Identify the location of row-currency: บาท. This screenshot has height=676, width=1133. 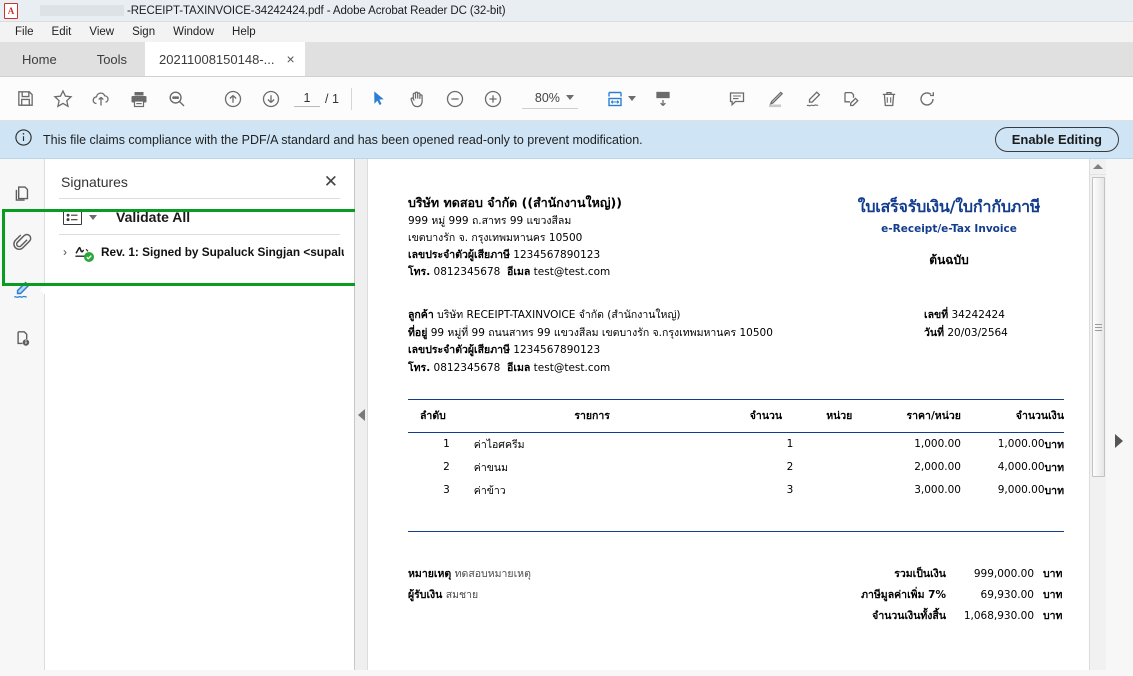
(1054, 467).